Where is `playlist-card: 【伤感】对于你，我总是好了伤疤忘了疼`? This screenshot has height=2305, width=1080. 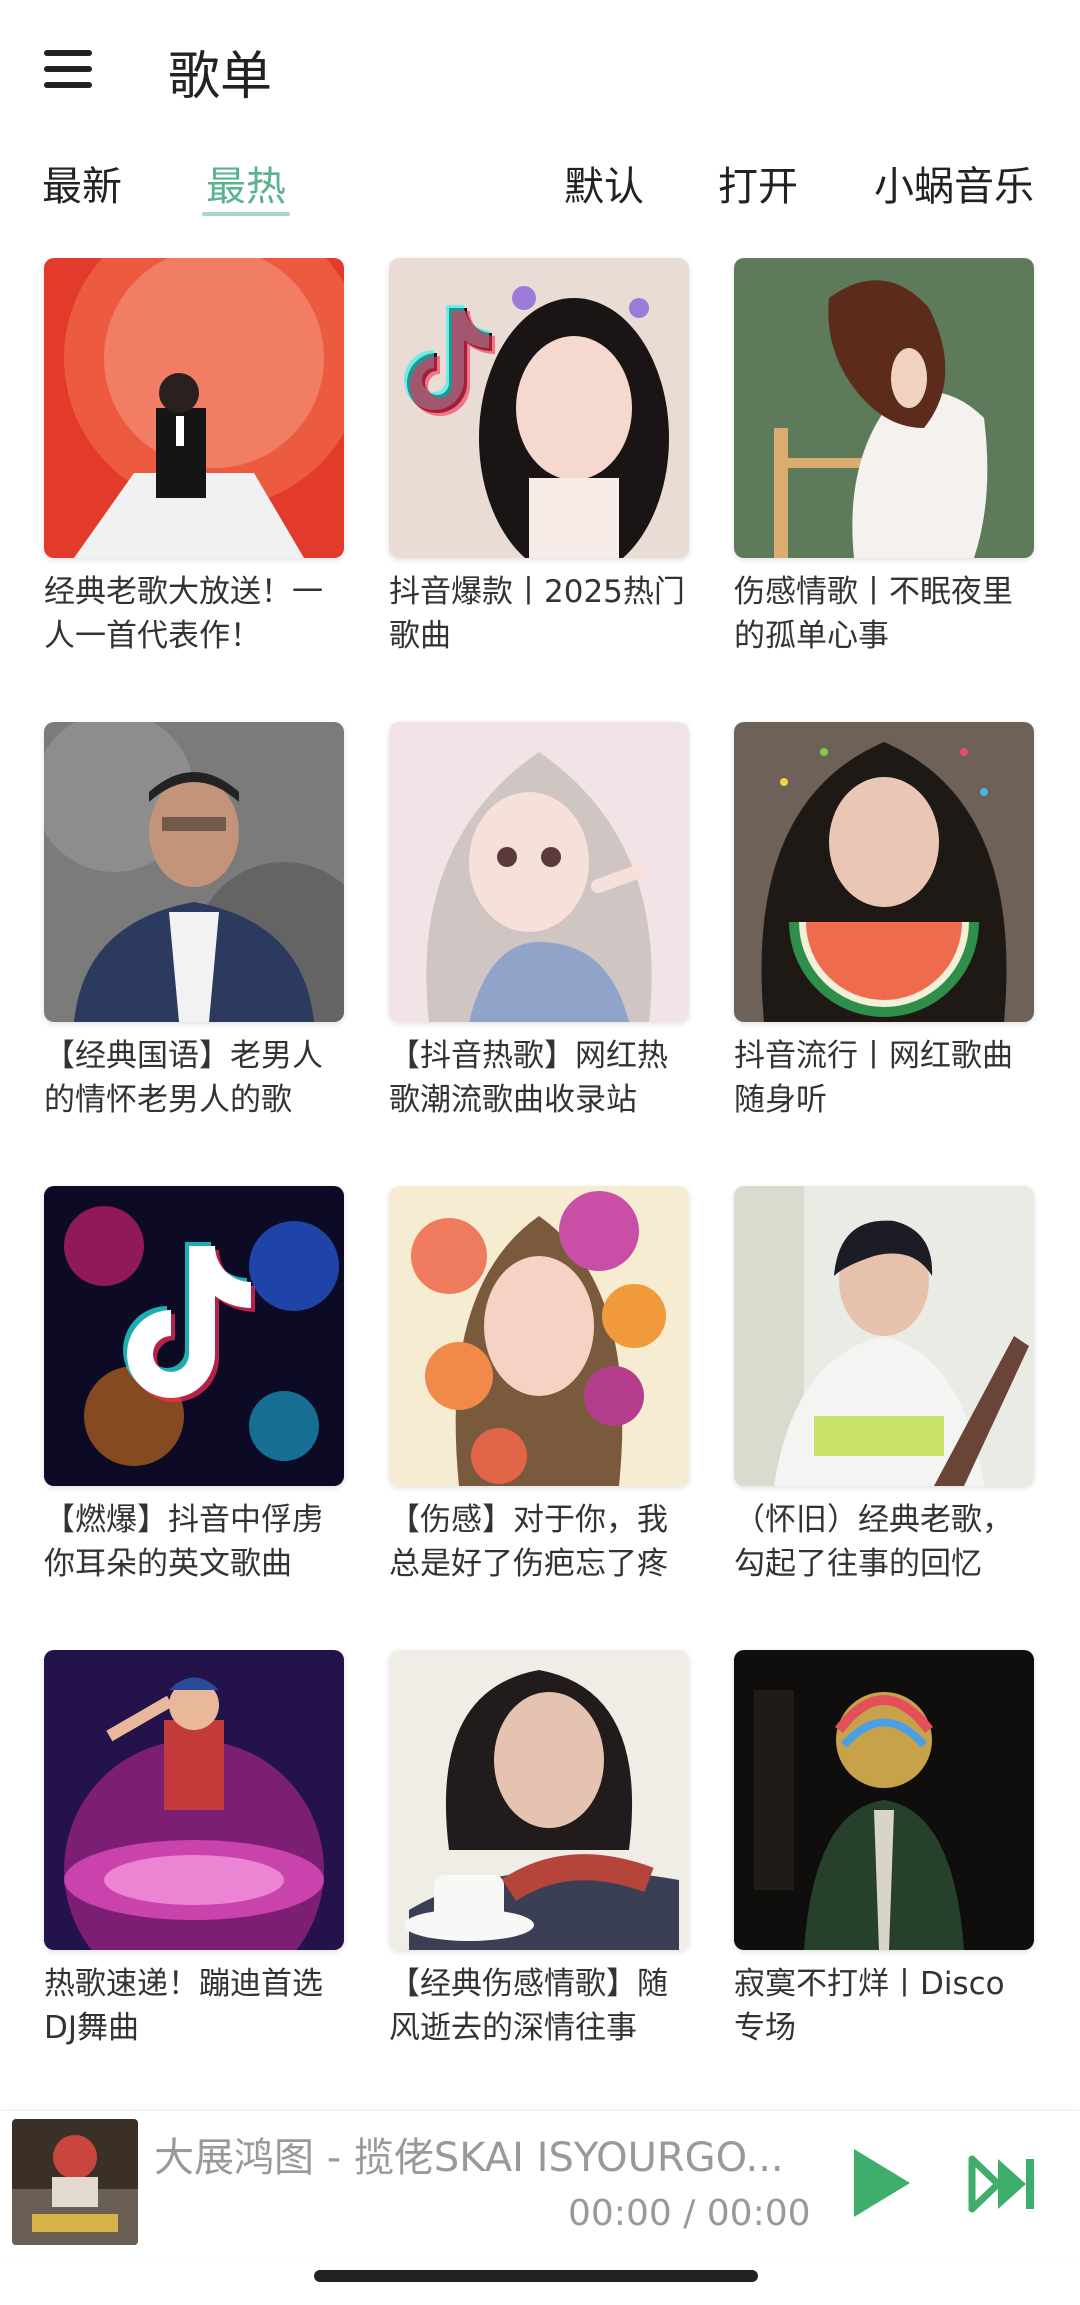 playlist-card: 【伤感】对于你，我总是好了伤疤忘了疼 is located at coordinates (539, 1386).